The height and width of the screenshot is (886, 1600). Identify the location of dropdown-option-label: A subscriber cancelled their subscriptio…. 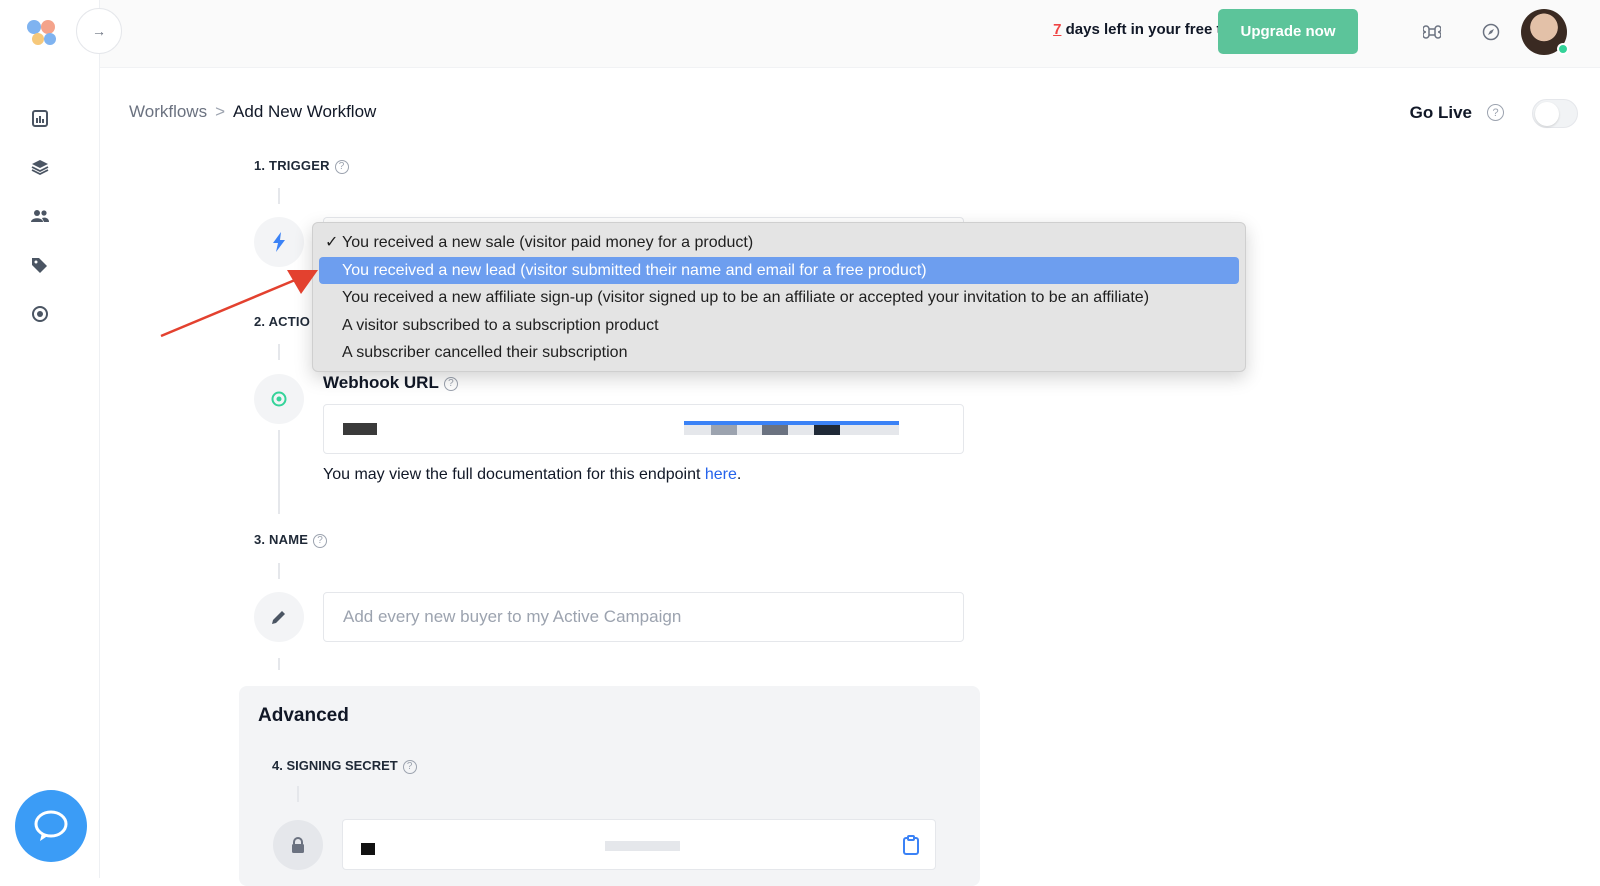
(485, 352).